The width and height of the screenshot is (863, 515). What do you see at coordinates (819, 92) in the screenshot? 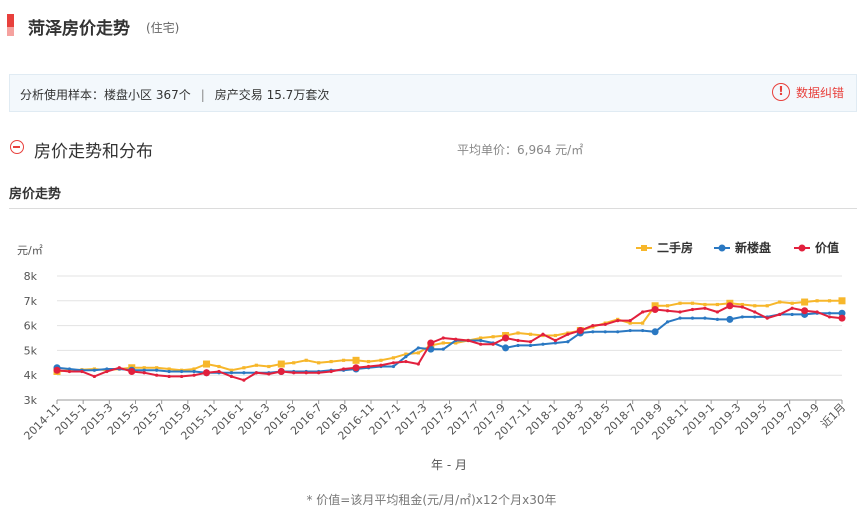
I see `report-error-label: 数据纠错` at bounding box center [819, 92].